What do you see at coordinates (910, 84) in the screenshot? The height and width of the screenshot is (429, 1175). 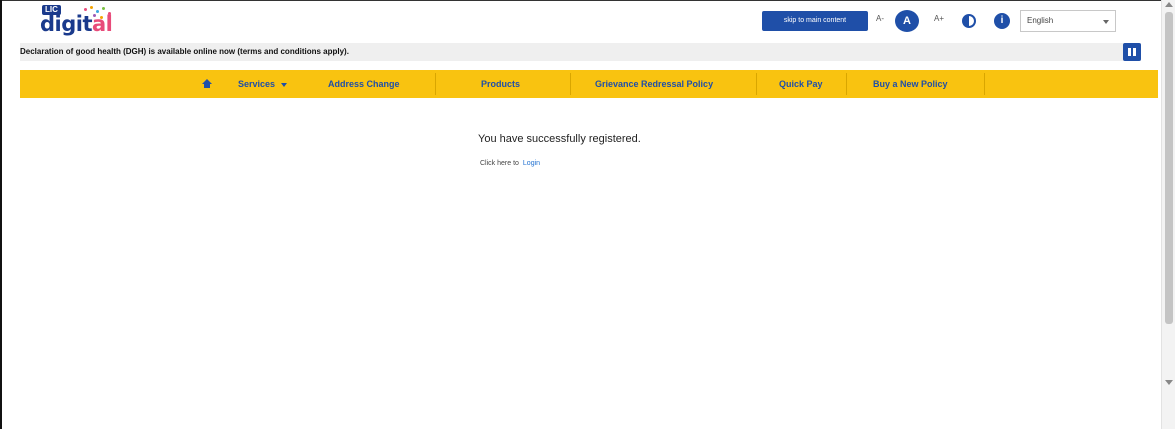 I see `nav-item-buy-a-new-policy: Buy a New Policy` at bounding box center [910, 84].